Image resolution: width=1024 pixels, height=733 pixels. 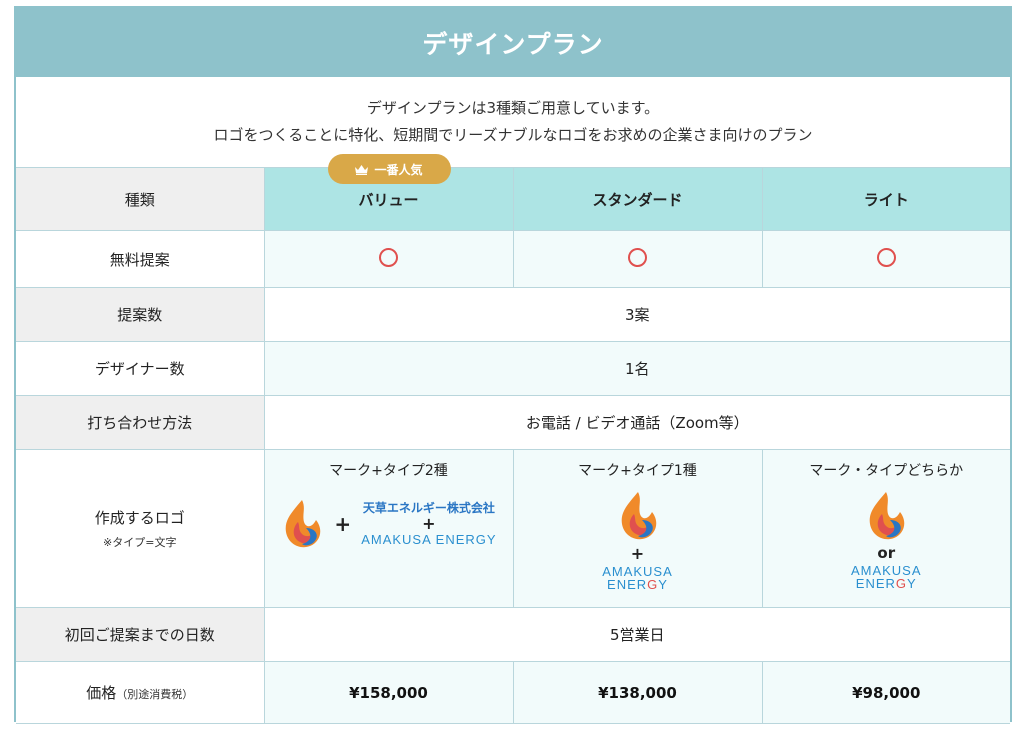 I want to click on free-proposal-value, so click(x=388, y=259).